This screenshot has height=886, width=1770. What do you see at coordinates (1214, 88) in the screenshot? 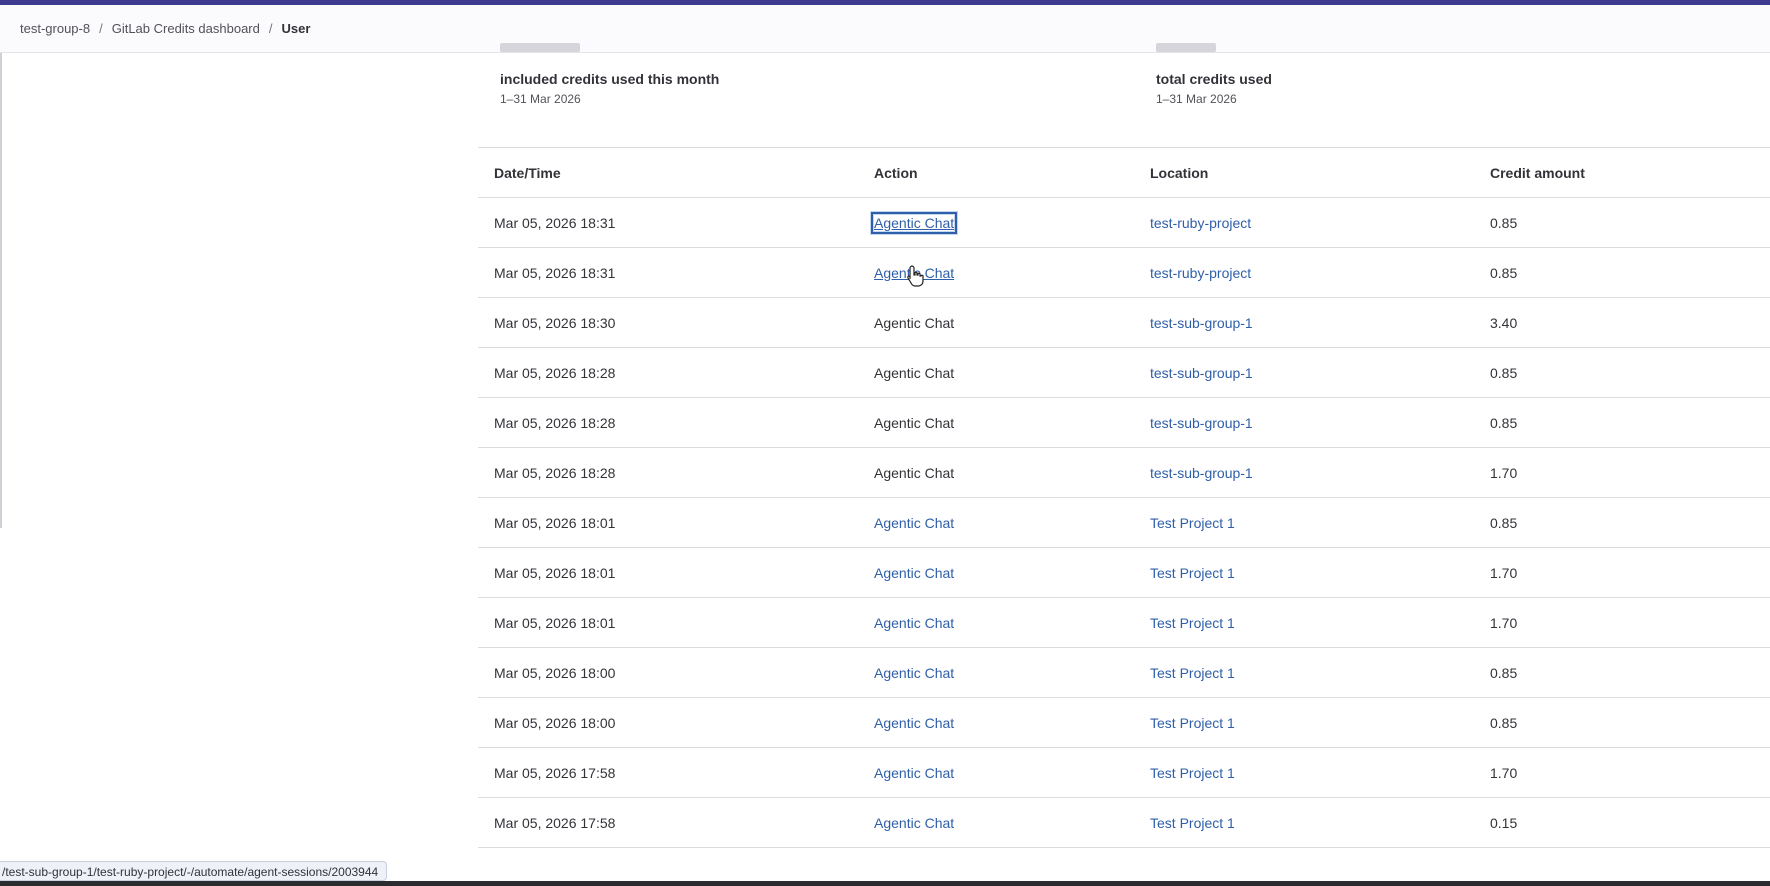
I see `total-credits-summary: total credits used 1–31 Mar 2026` at bounding box center [1214, 88].